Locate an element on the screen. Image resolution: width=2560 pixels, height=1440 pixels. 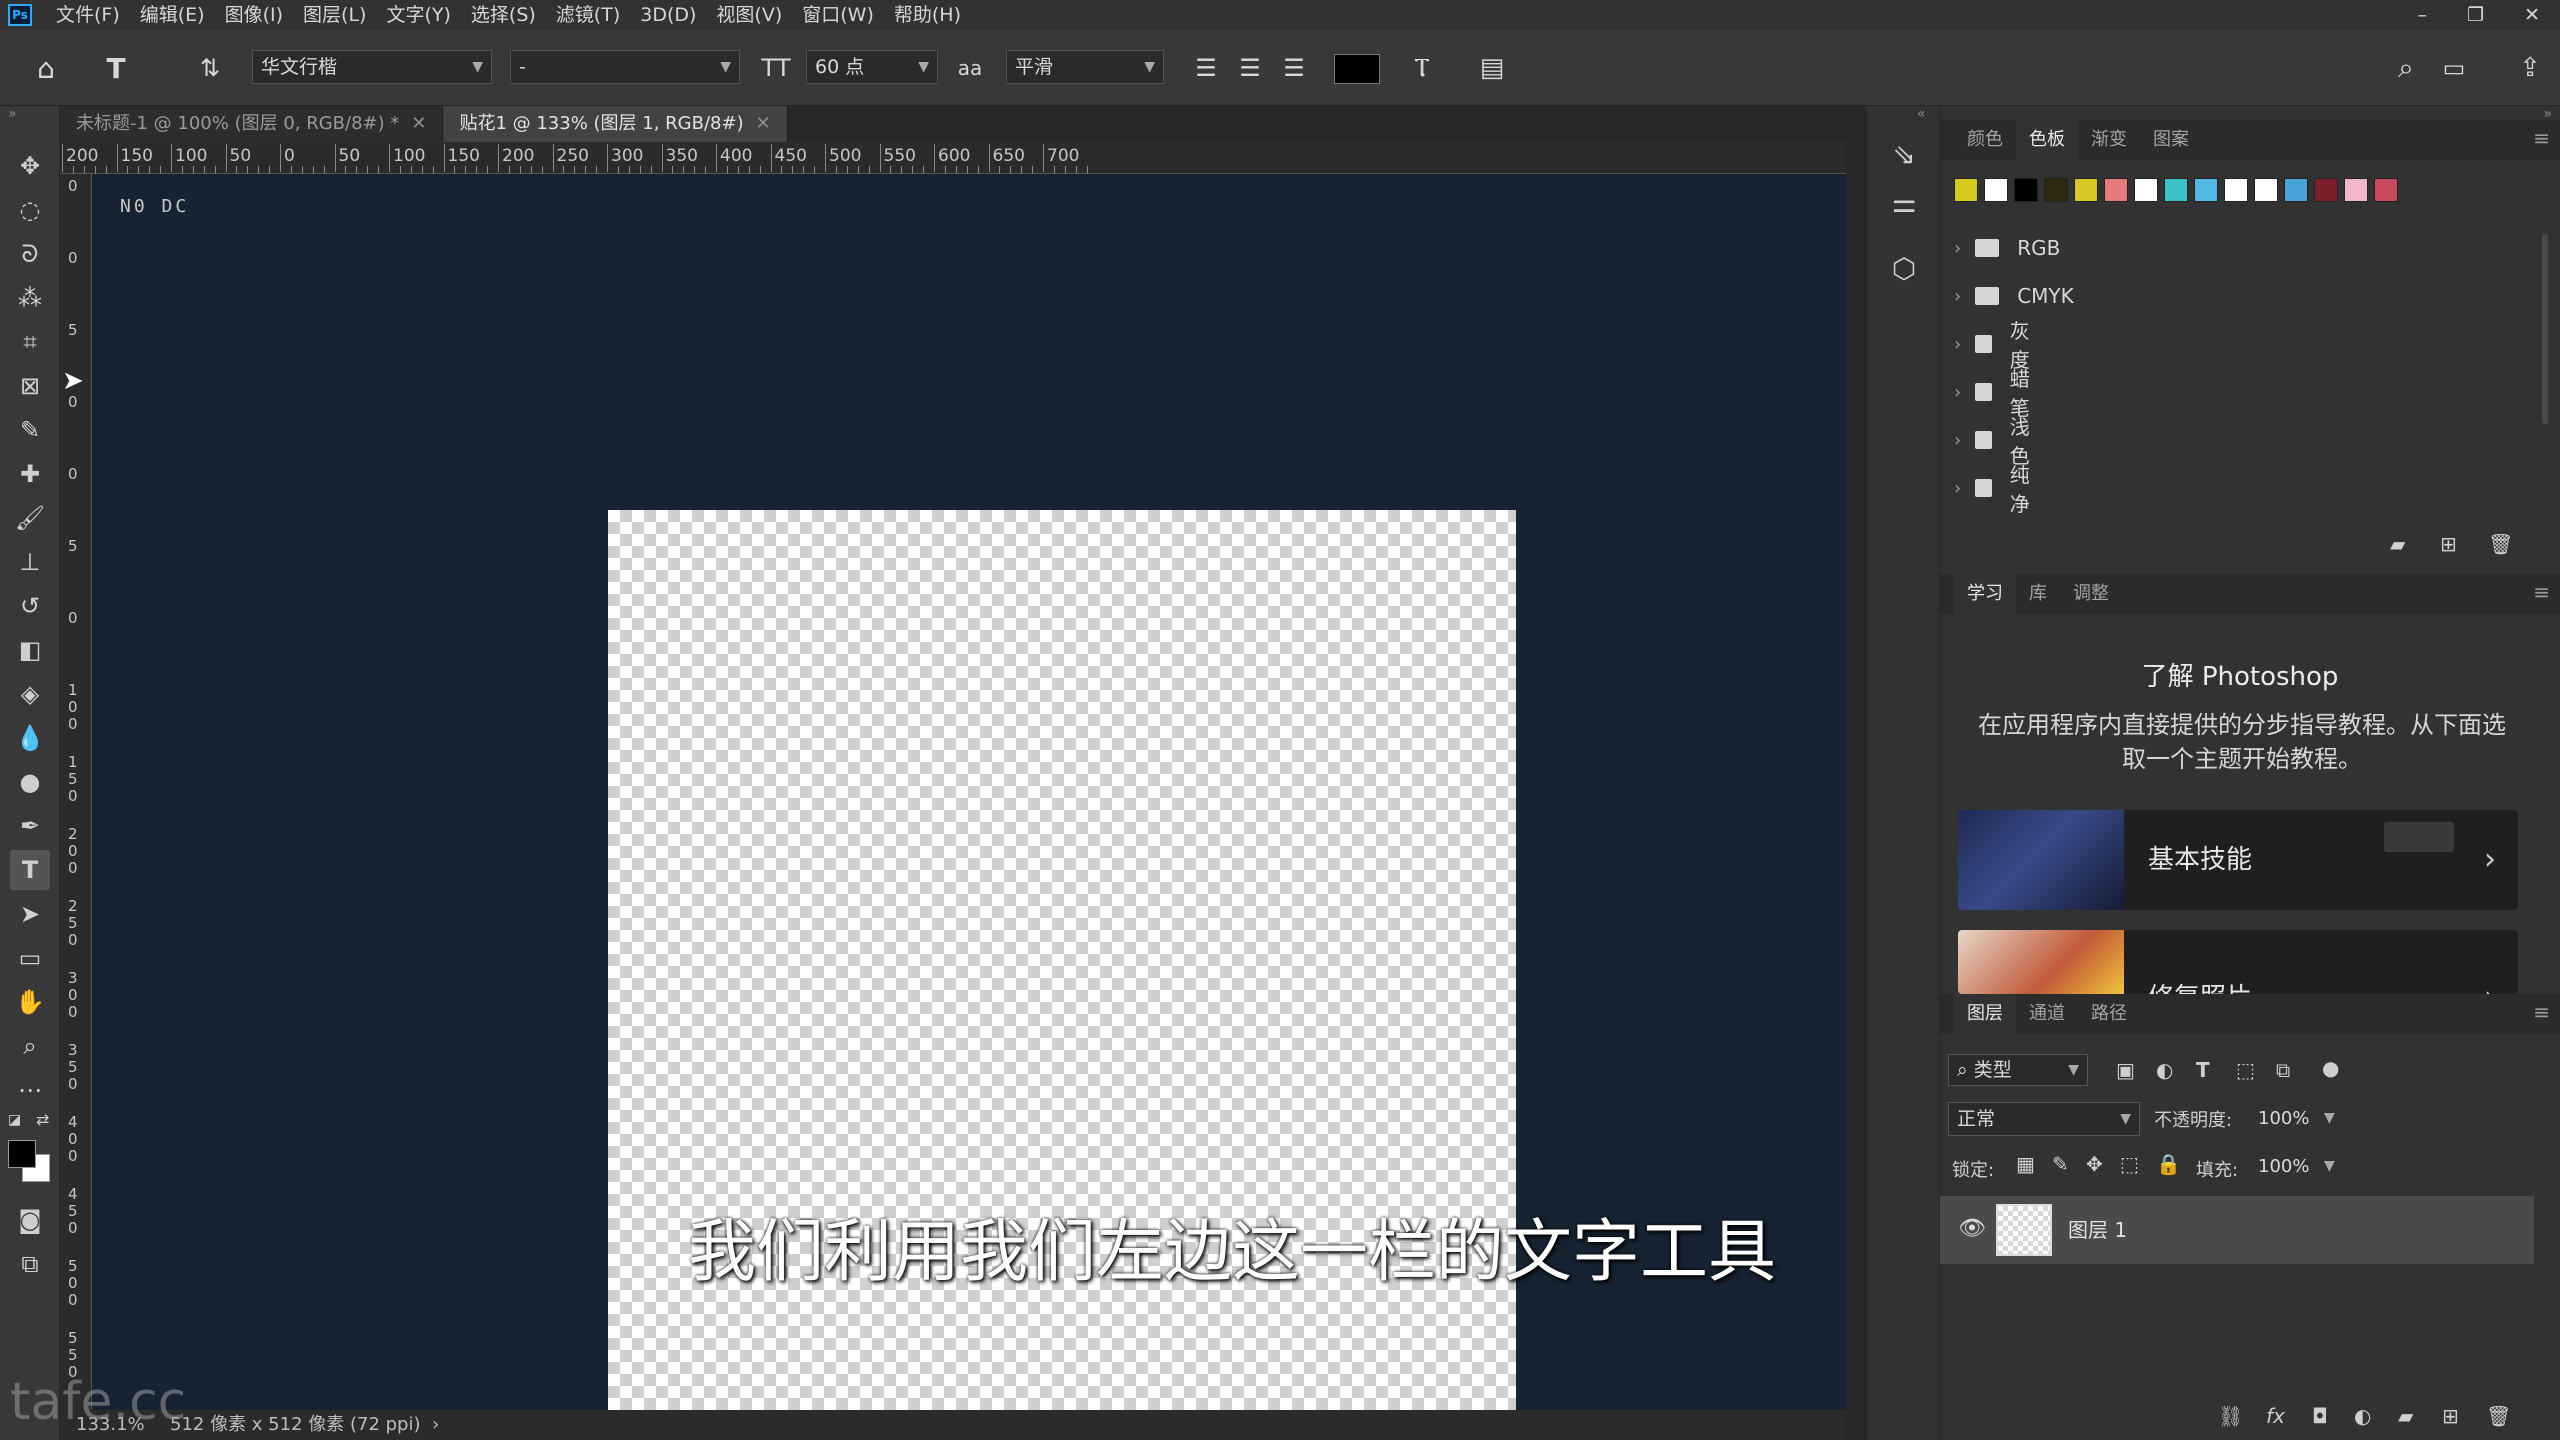
shape-filter-icon: ⬚ is located at coordinates (2245, 1070).